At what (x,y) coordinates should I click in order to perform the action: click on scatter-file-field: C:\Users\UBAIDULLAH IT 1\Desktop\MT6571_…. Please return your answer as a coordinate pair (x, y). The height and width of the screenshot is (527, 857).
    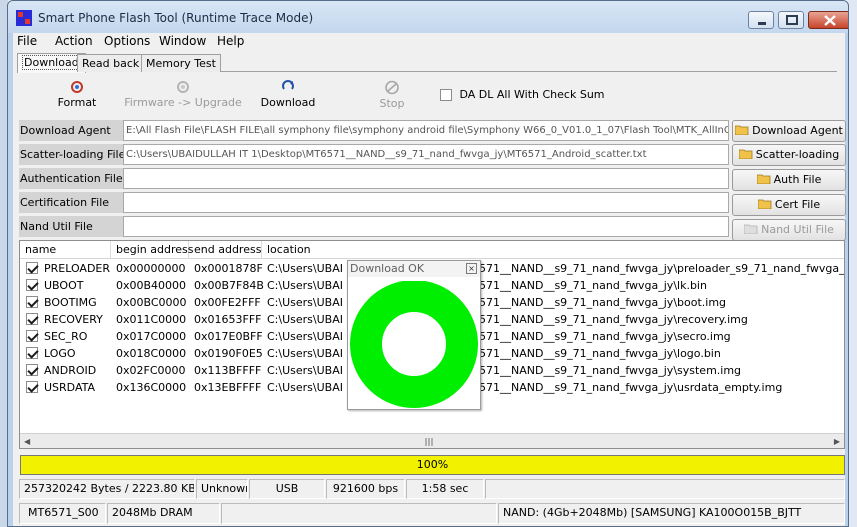
    Looking at the image, I should click on (426, 154).